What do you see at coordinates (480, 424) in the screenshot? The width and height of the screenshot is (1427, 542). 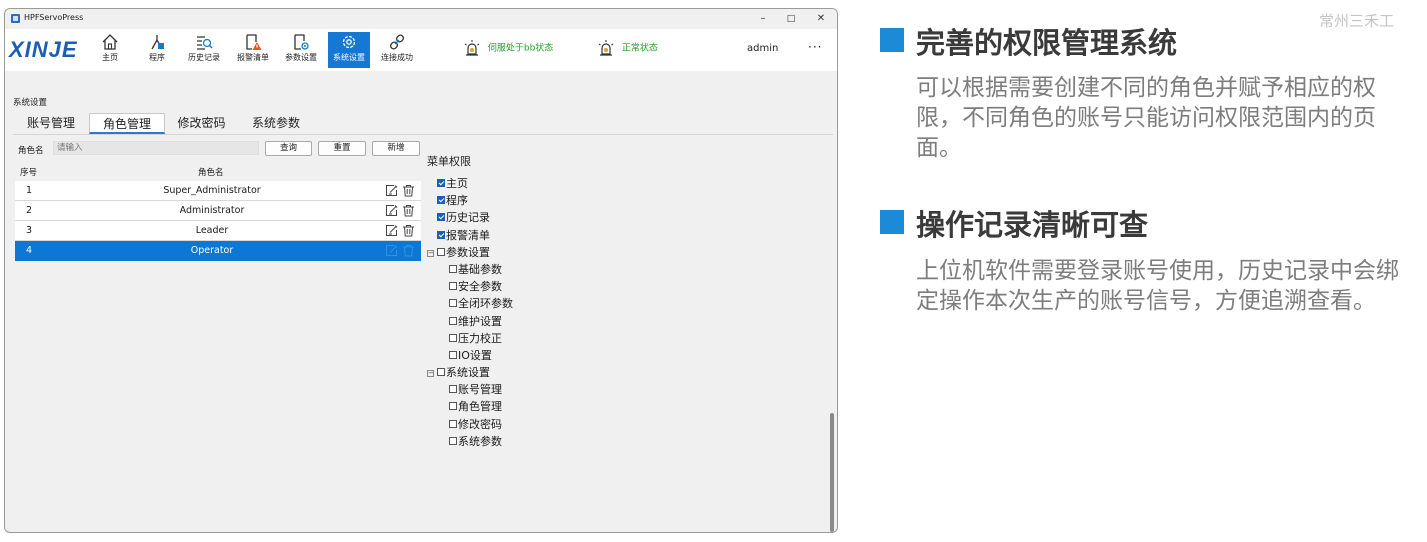 I see `perm-label: 修改密码` at bounding box center [480, 424].